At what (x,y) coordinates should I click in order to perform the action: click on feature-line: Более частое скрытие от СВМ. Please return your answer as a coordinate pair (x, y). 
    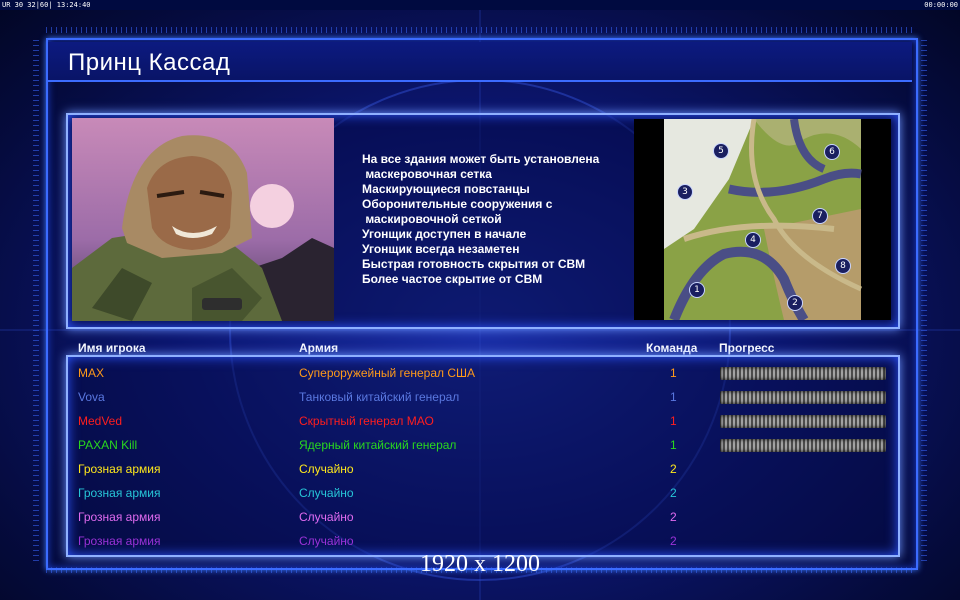
    Looking at the image, I should click on (452, 279).